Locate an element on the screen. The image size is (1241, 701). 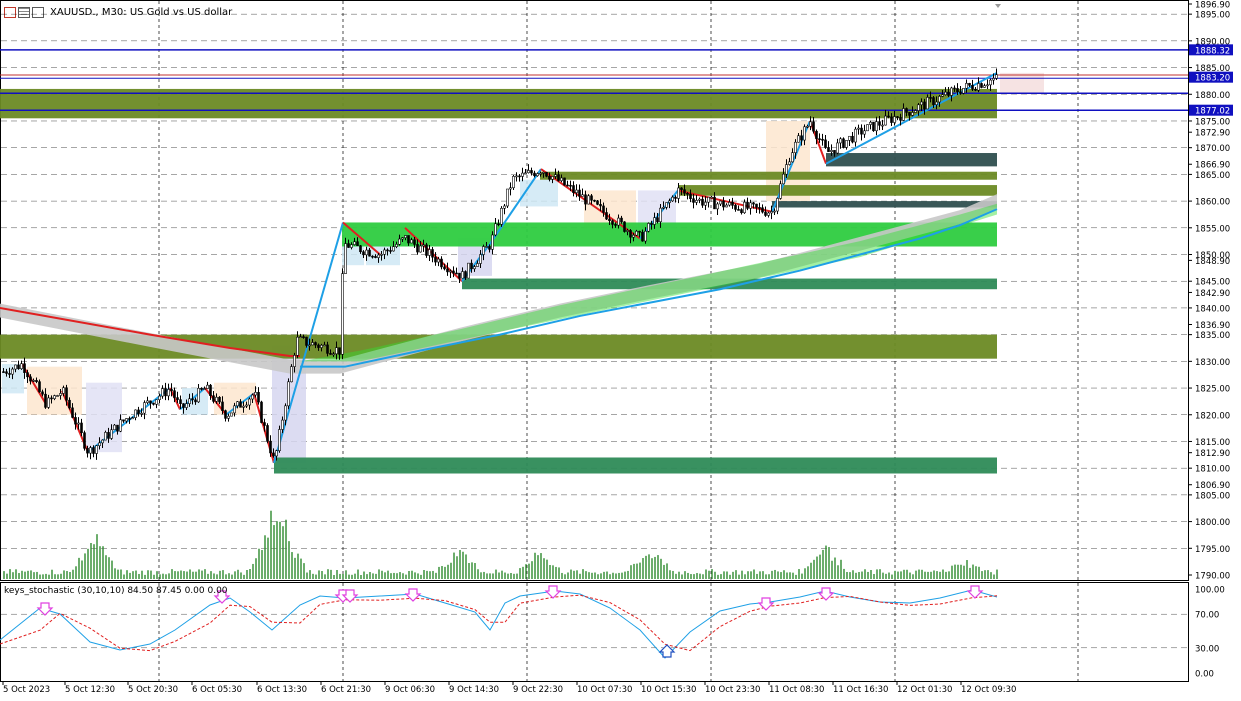
indicator-axis-label: 70.00 is located at coordinates (1207, 616).